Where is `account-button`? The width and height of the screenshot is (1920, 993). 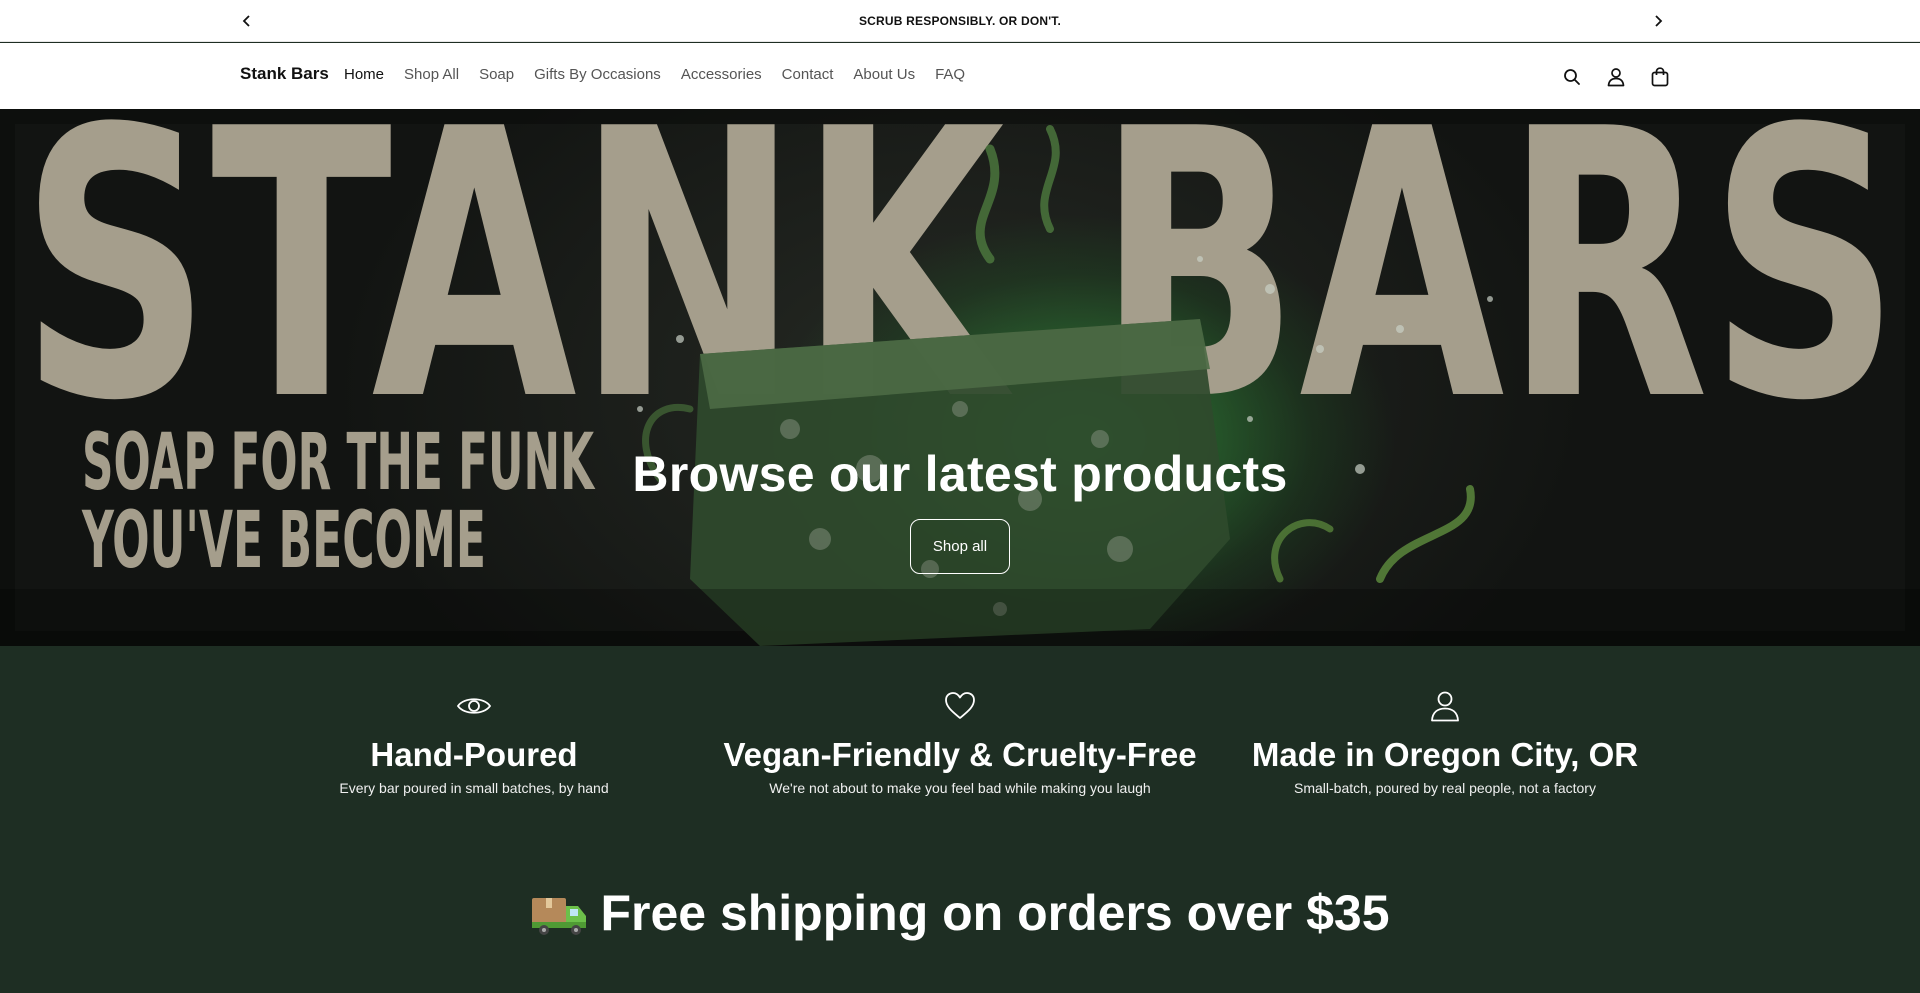
account-button is located at coordinates (1616, 77).